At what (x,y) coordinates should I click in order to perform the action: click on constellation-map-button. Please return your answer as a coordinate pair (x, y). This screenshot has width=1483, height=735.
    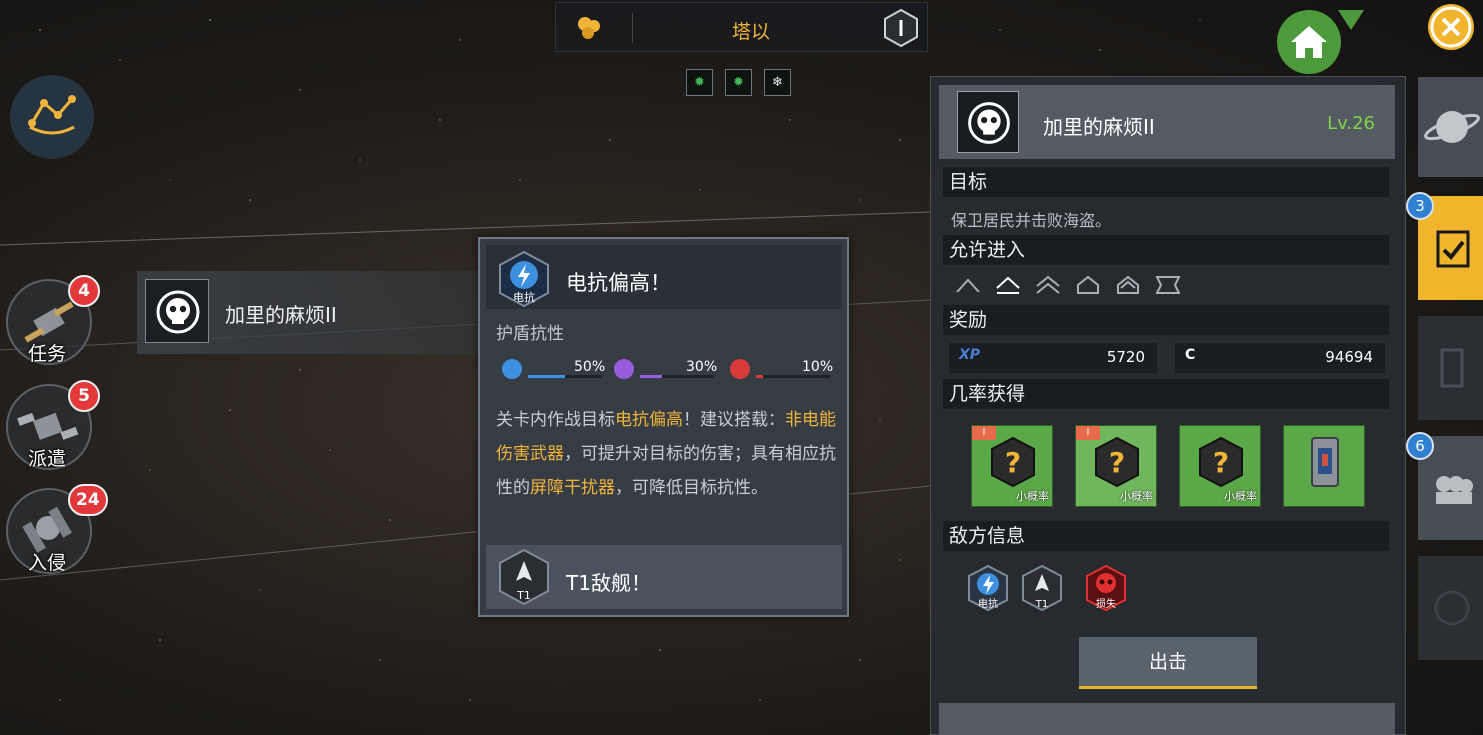
    Looking at the image, I should click on (52, 117).